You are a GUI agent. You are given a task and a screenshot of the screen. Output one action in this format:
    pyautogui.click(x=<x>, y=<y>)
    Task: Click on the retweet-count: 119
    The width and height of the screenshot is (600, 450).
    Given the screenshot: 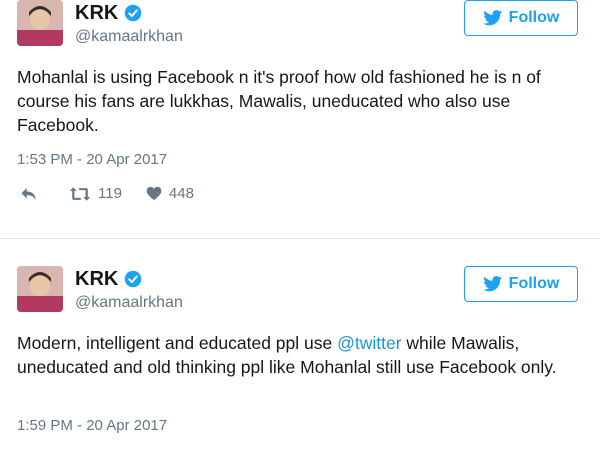 What is the action you would take?
    pyautogui.click(x=110, y=193)
    